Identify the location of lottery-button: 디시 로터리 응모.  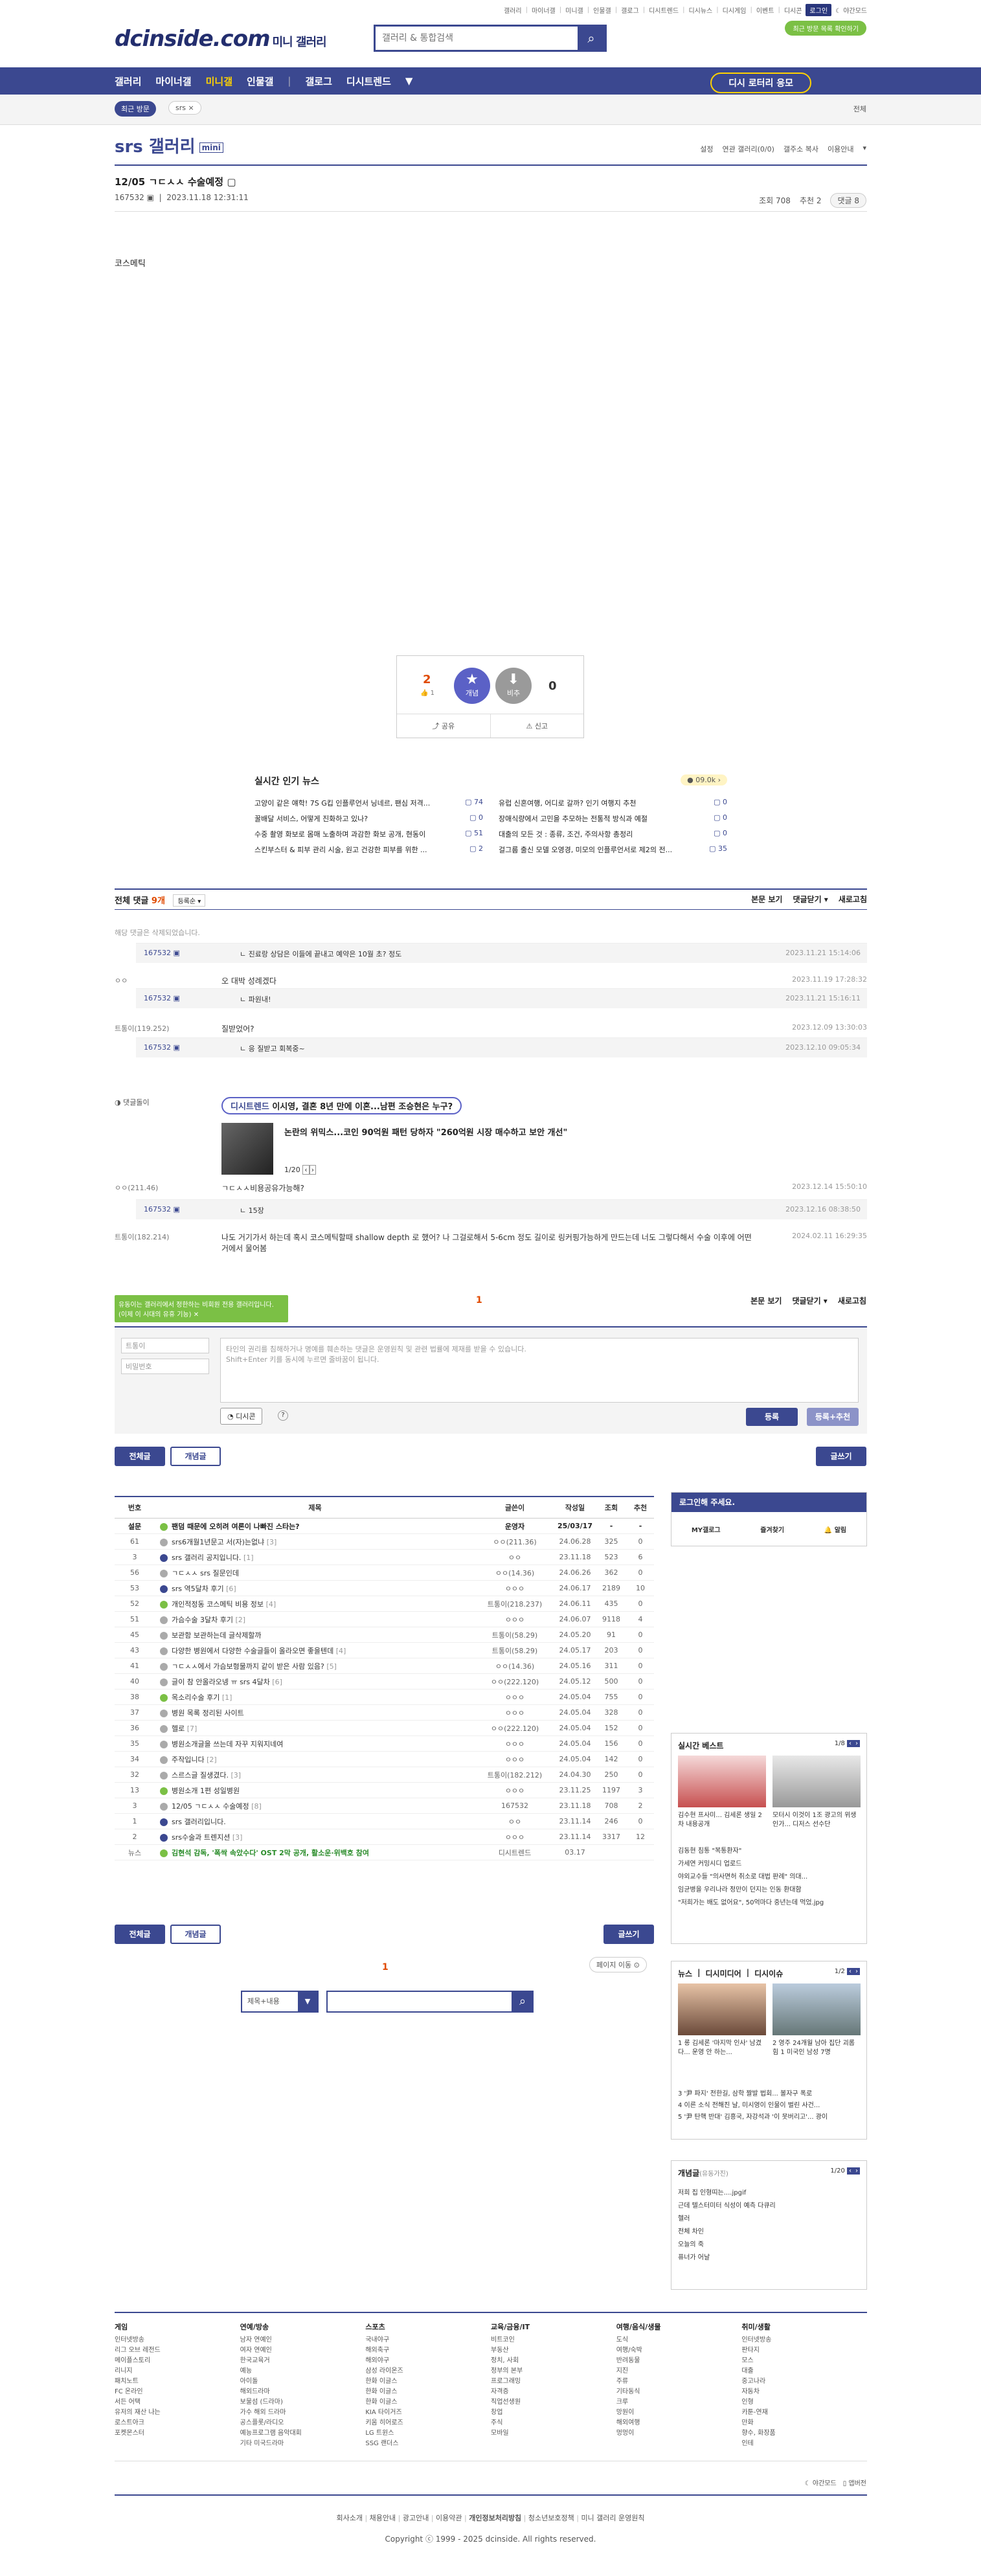
(760, 83).